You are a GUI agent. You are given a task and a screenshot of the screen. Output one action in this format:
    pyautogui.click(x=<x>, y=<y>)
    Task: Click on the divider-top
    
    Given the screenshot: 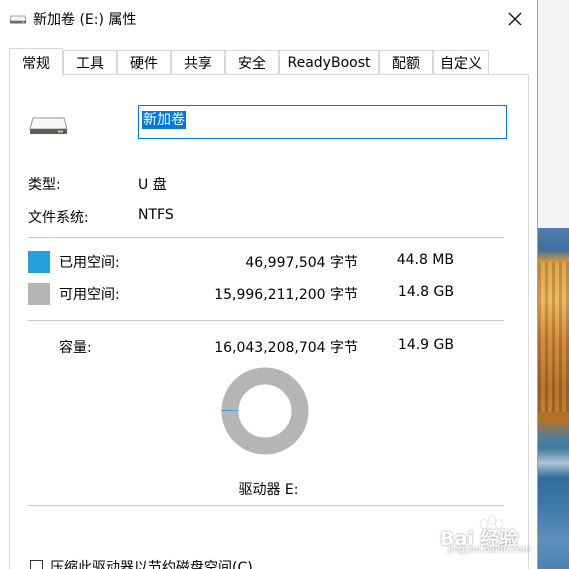 What is the action you would take?
    pyautogui.click(x=266, y=237)
    